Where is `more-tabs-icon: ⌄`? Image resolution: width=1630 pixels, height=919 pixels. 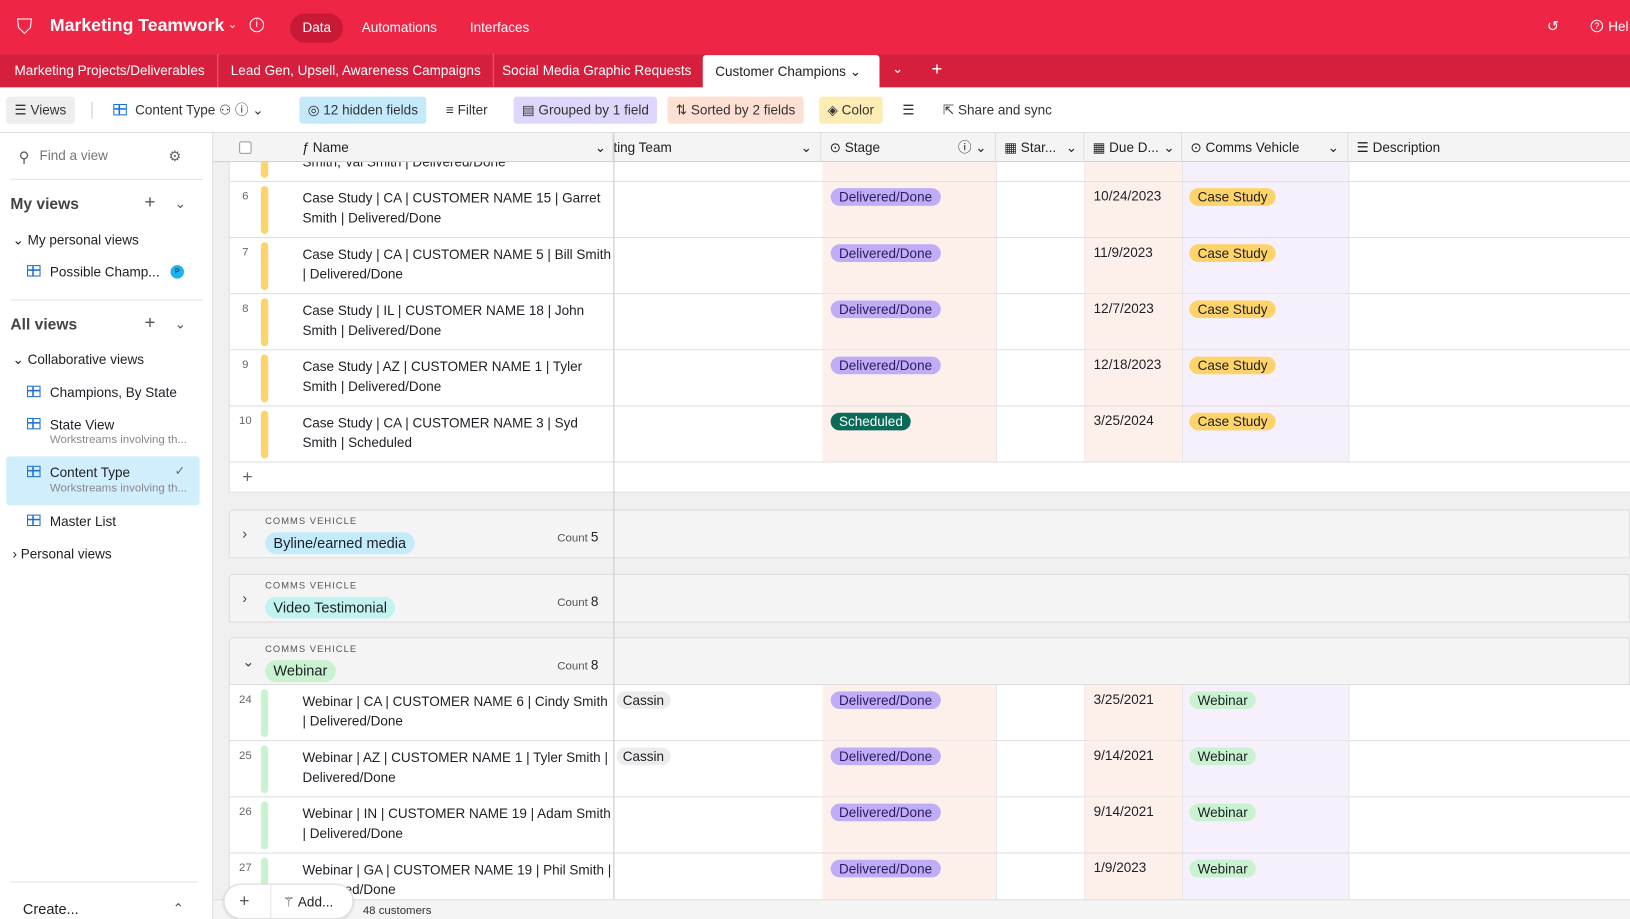 more-tabs-icon: ⌄ is located at coordinates (897, 68).